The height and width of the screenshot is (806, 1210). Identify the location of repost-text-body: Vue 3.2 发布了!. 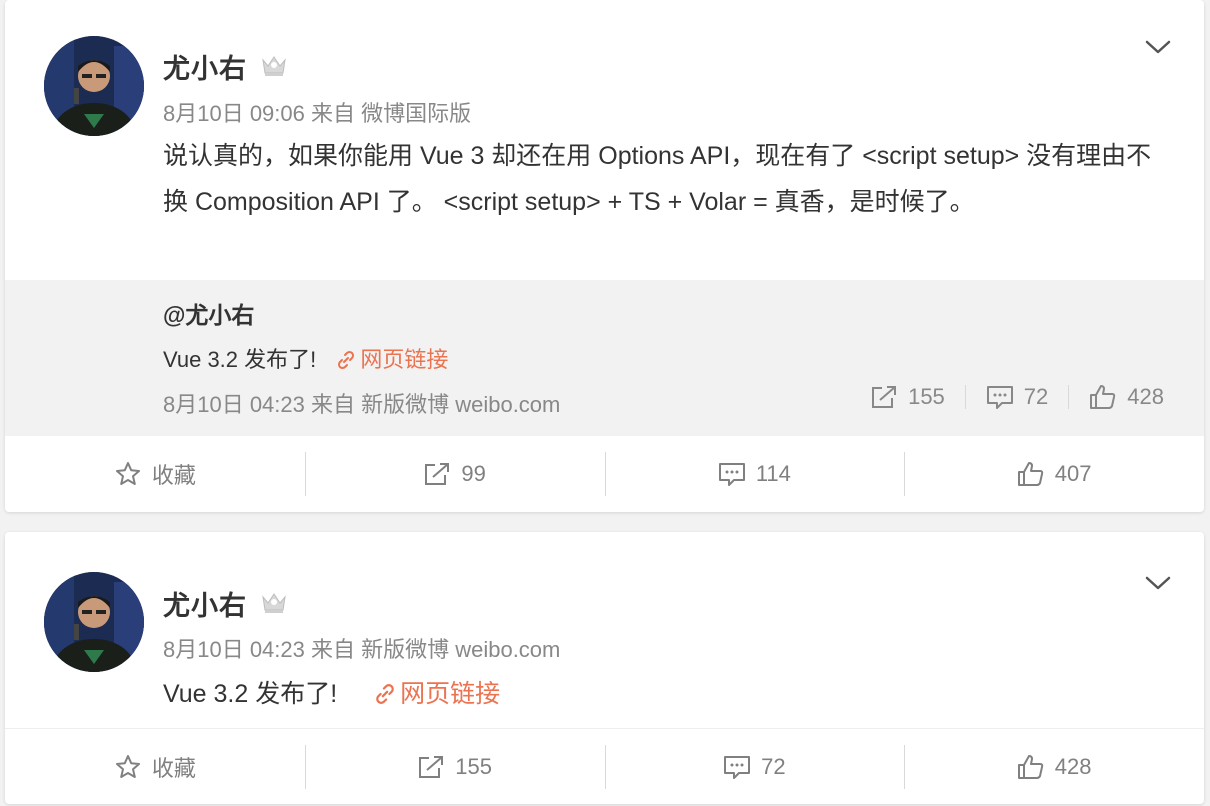
(240, 359).